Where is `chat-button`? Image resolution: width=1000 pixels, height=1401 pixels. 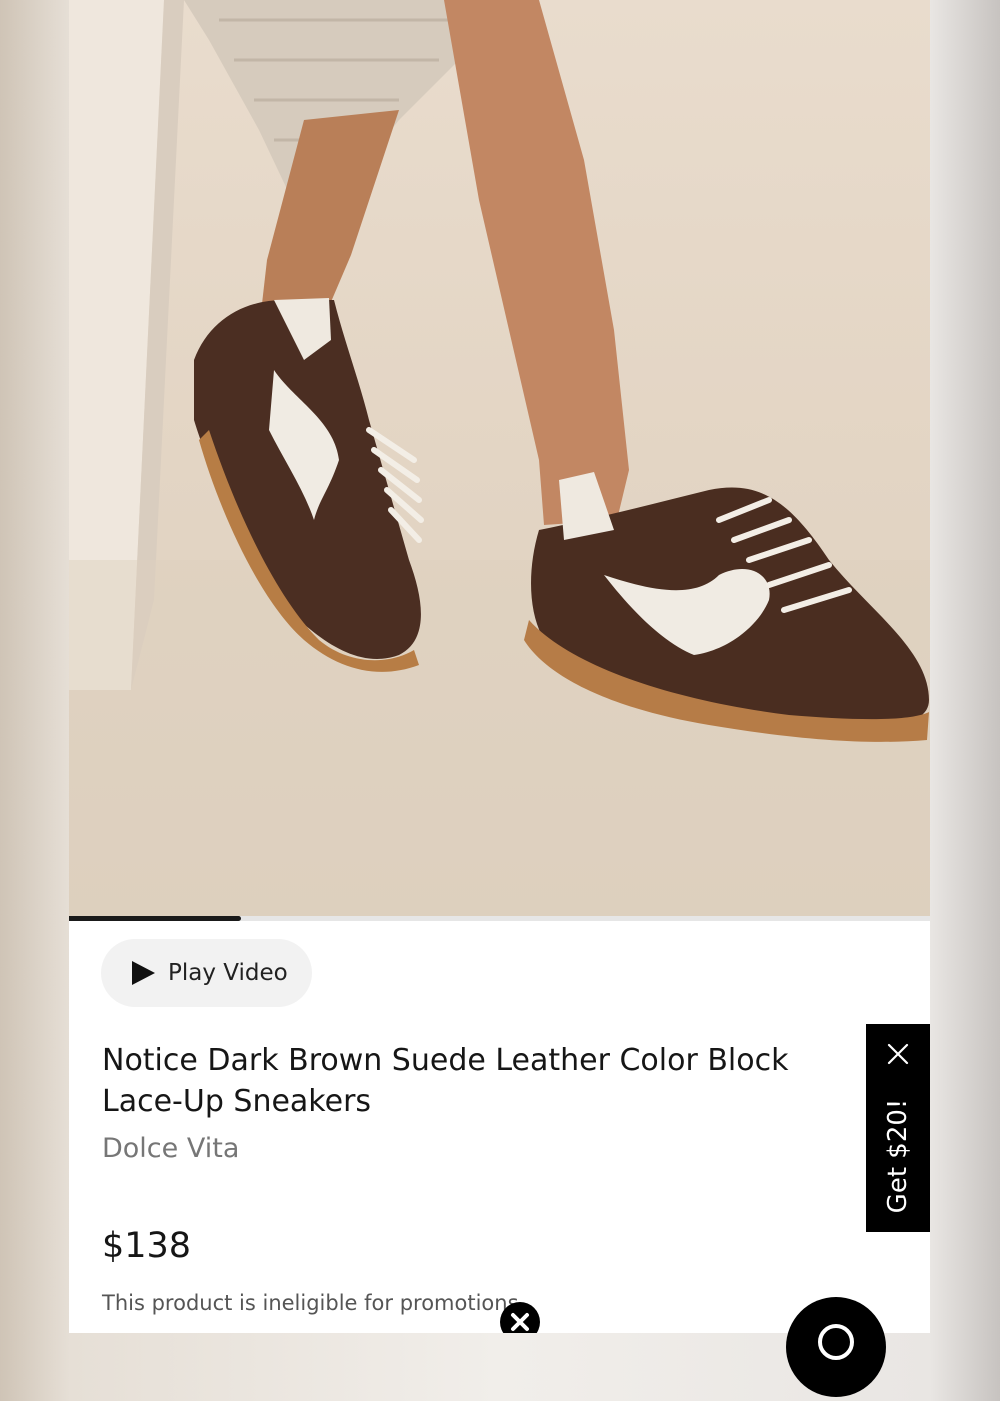
chat-button is located at coordinates (836, 1347).